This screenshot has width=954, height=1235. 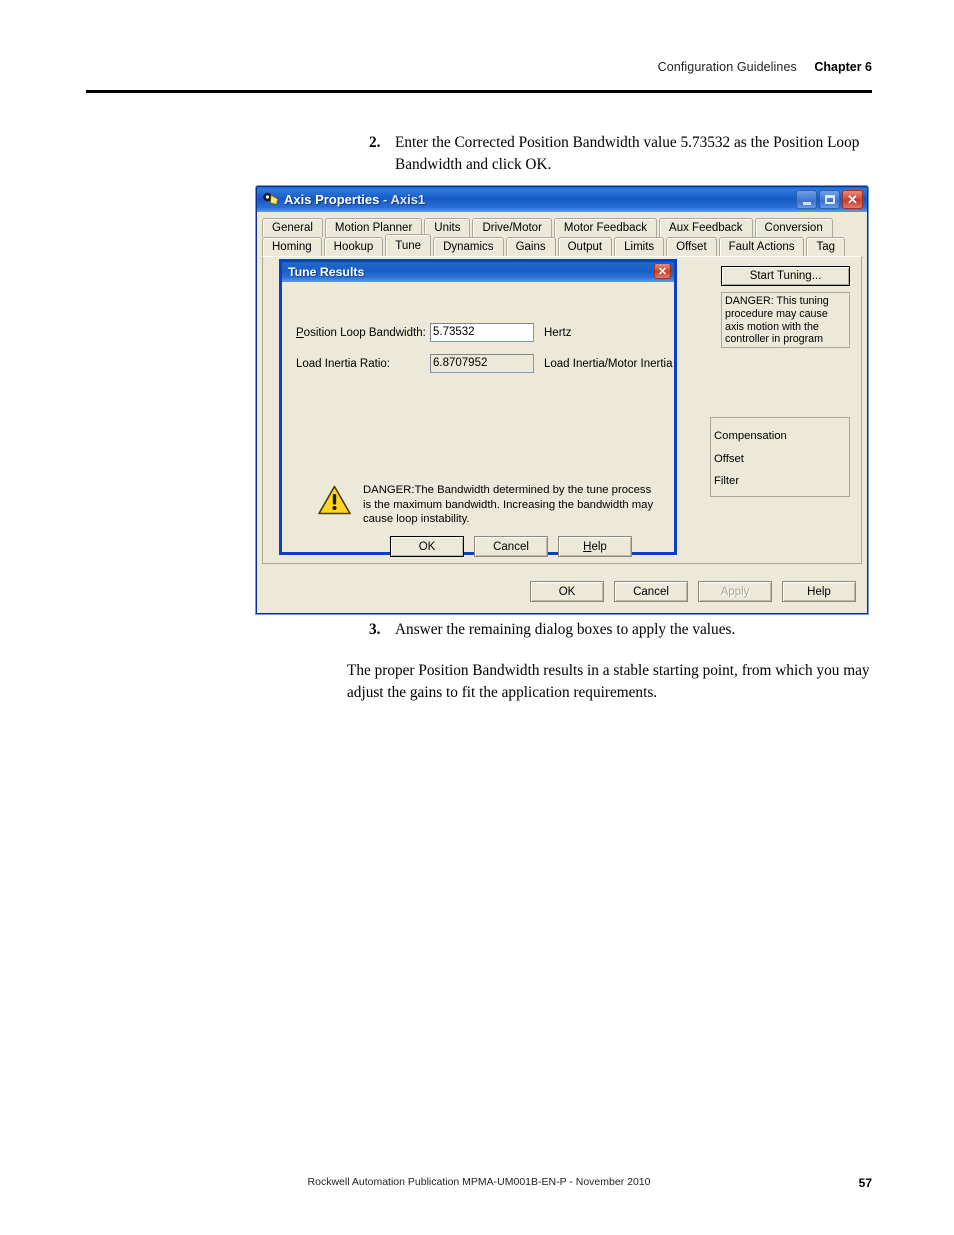 I want to click on axis-gear-icon, so click(x=270, y=200).